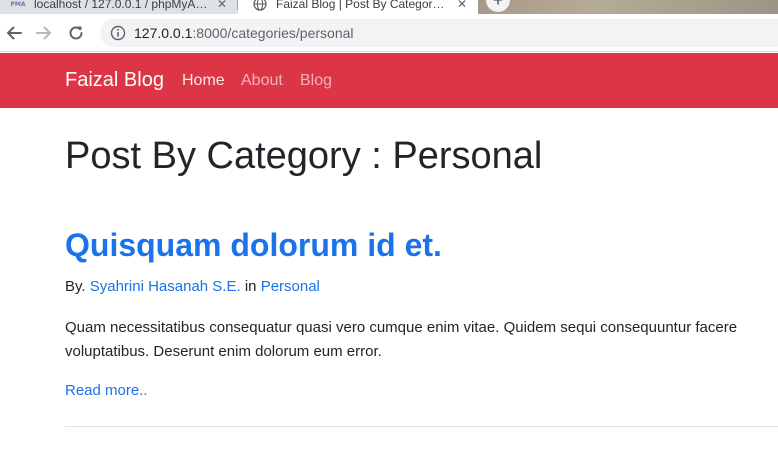 The image size is (778, 451). I want to click on category-link: Personal, so click(290, 286).